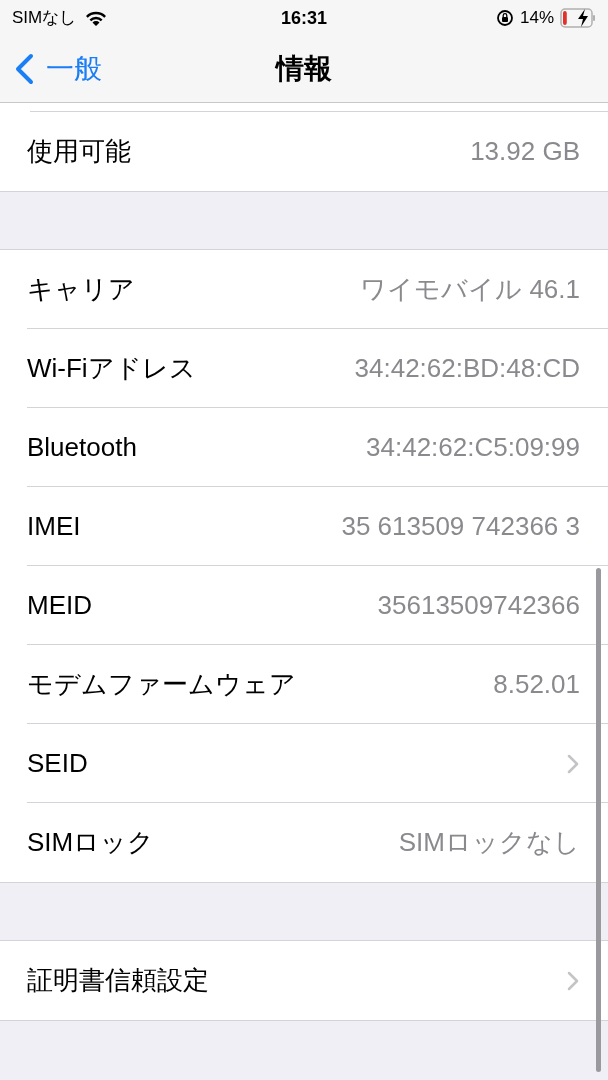  What do you see at coordinates (51, 69) in the screenshot?
I see `back-button: 一般` at bounding box center [51, 69].